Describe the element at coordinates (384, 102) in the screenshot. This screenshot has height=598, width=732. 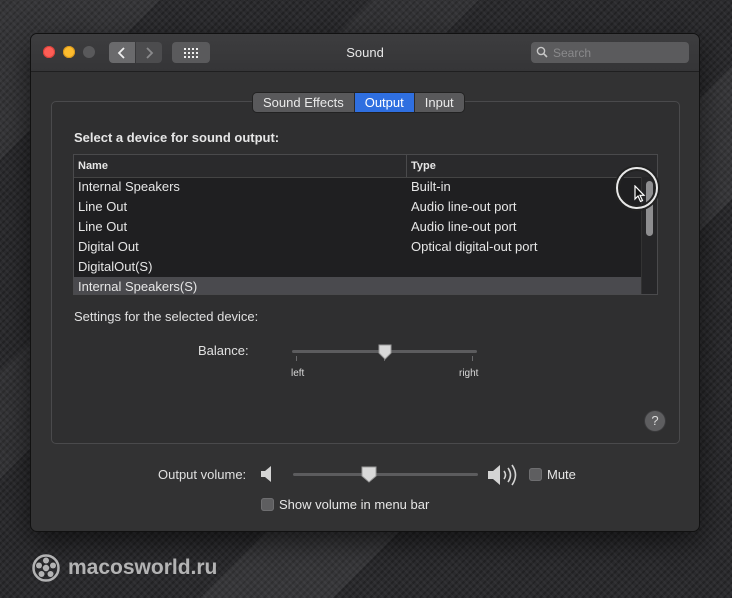
I see `tab-output: Output` at that location.